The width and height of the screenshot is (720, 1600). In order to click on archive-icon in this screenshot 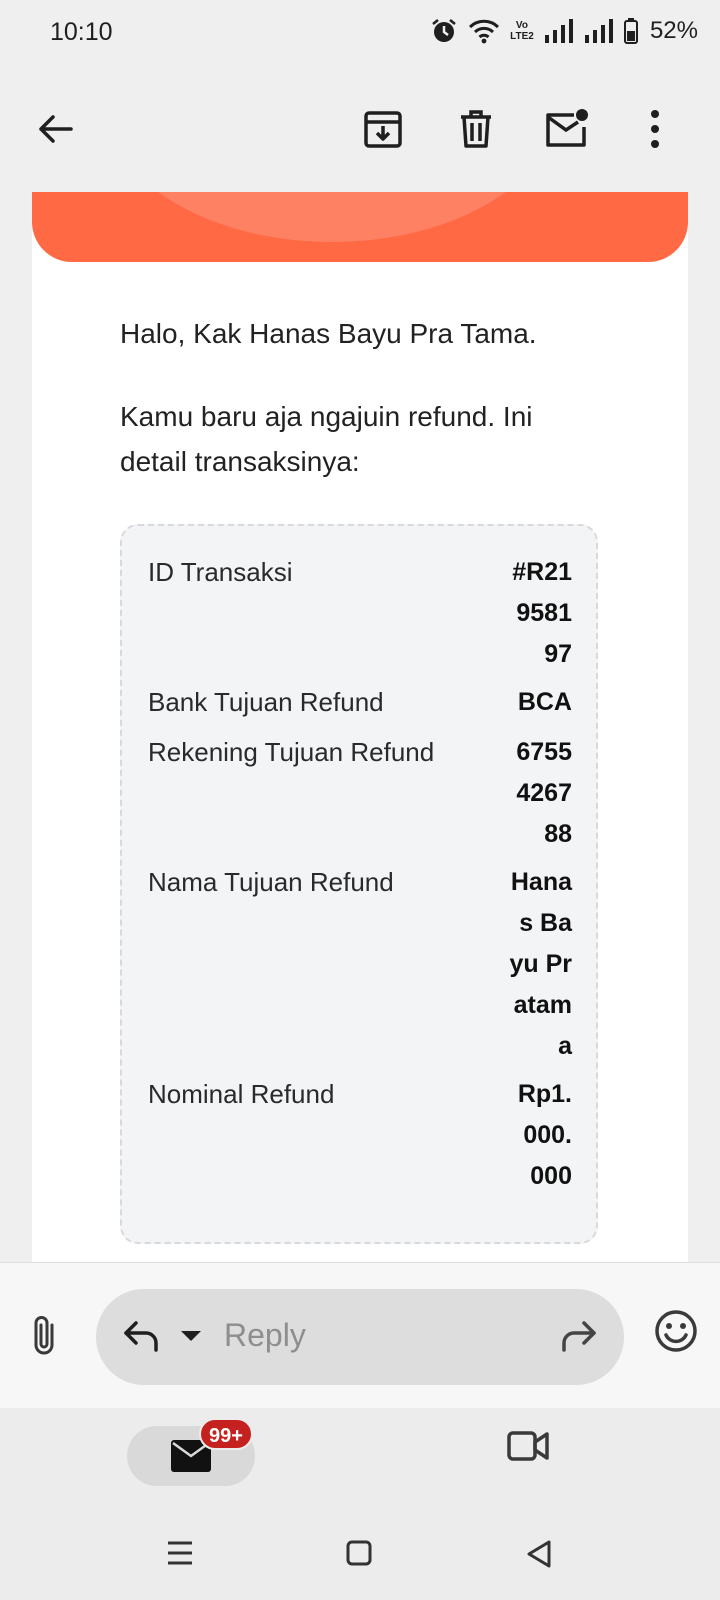, I will do `click(383, 129)`.